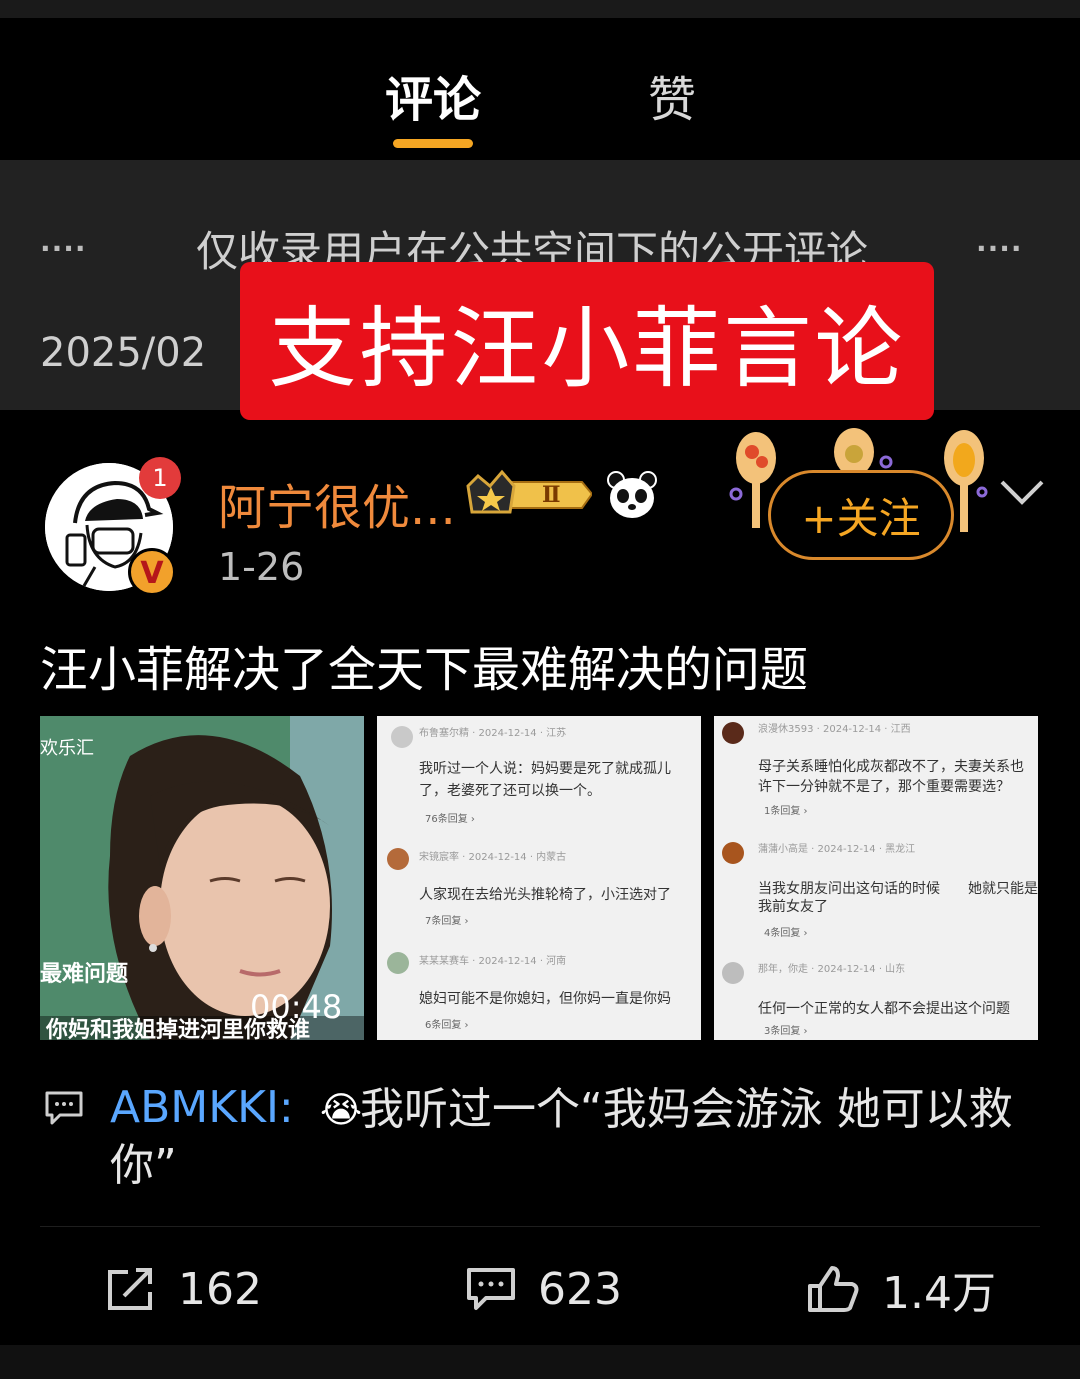  Describe the element at coordinates (861, 518) in the screenshot. I see `follow-label: +关注` at that location.